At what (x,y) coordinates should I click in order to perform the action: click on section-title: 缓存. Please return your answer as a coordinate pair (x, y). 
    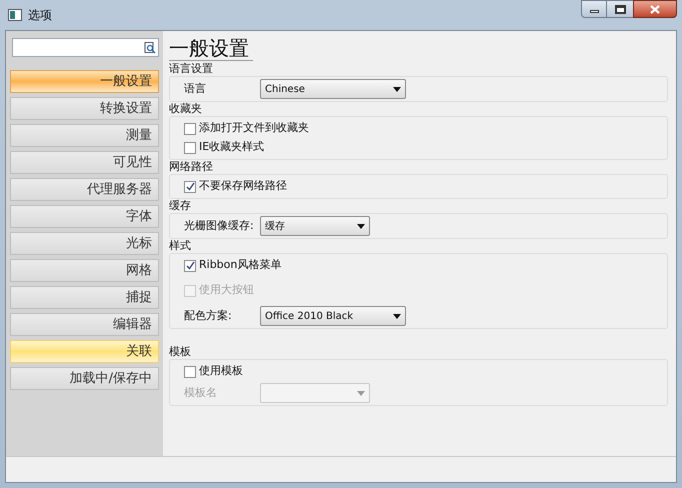
    Looking at the image, I should click on (180, 206).